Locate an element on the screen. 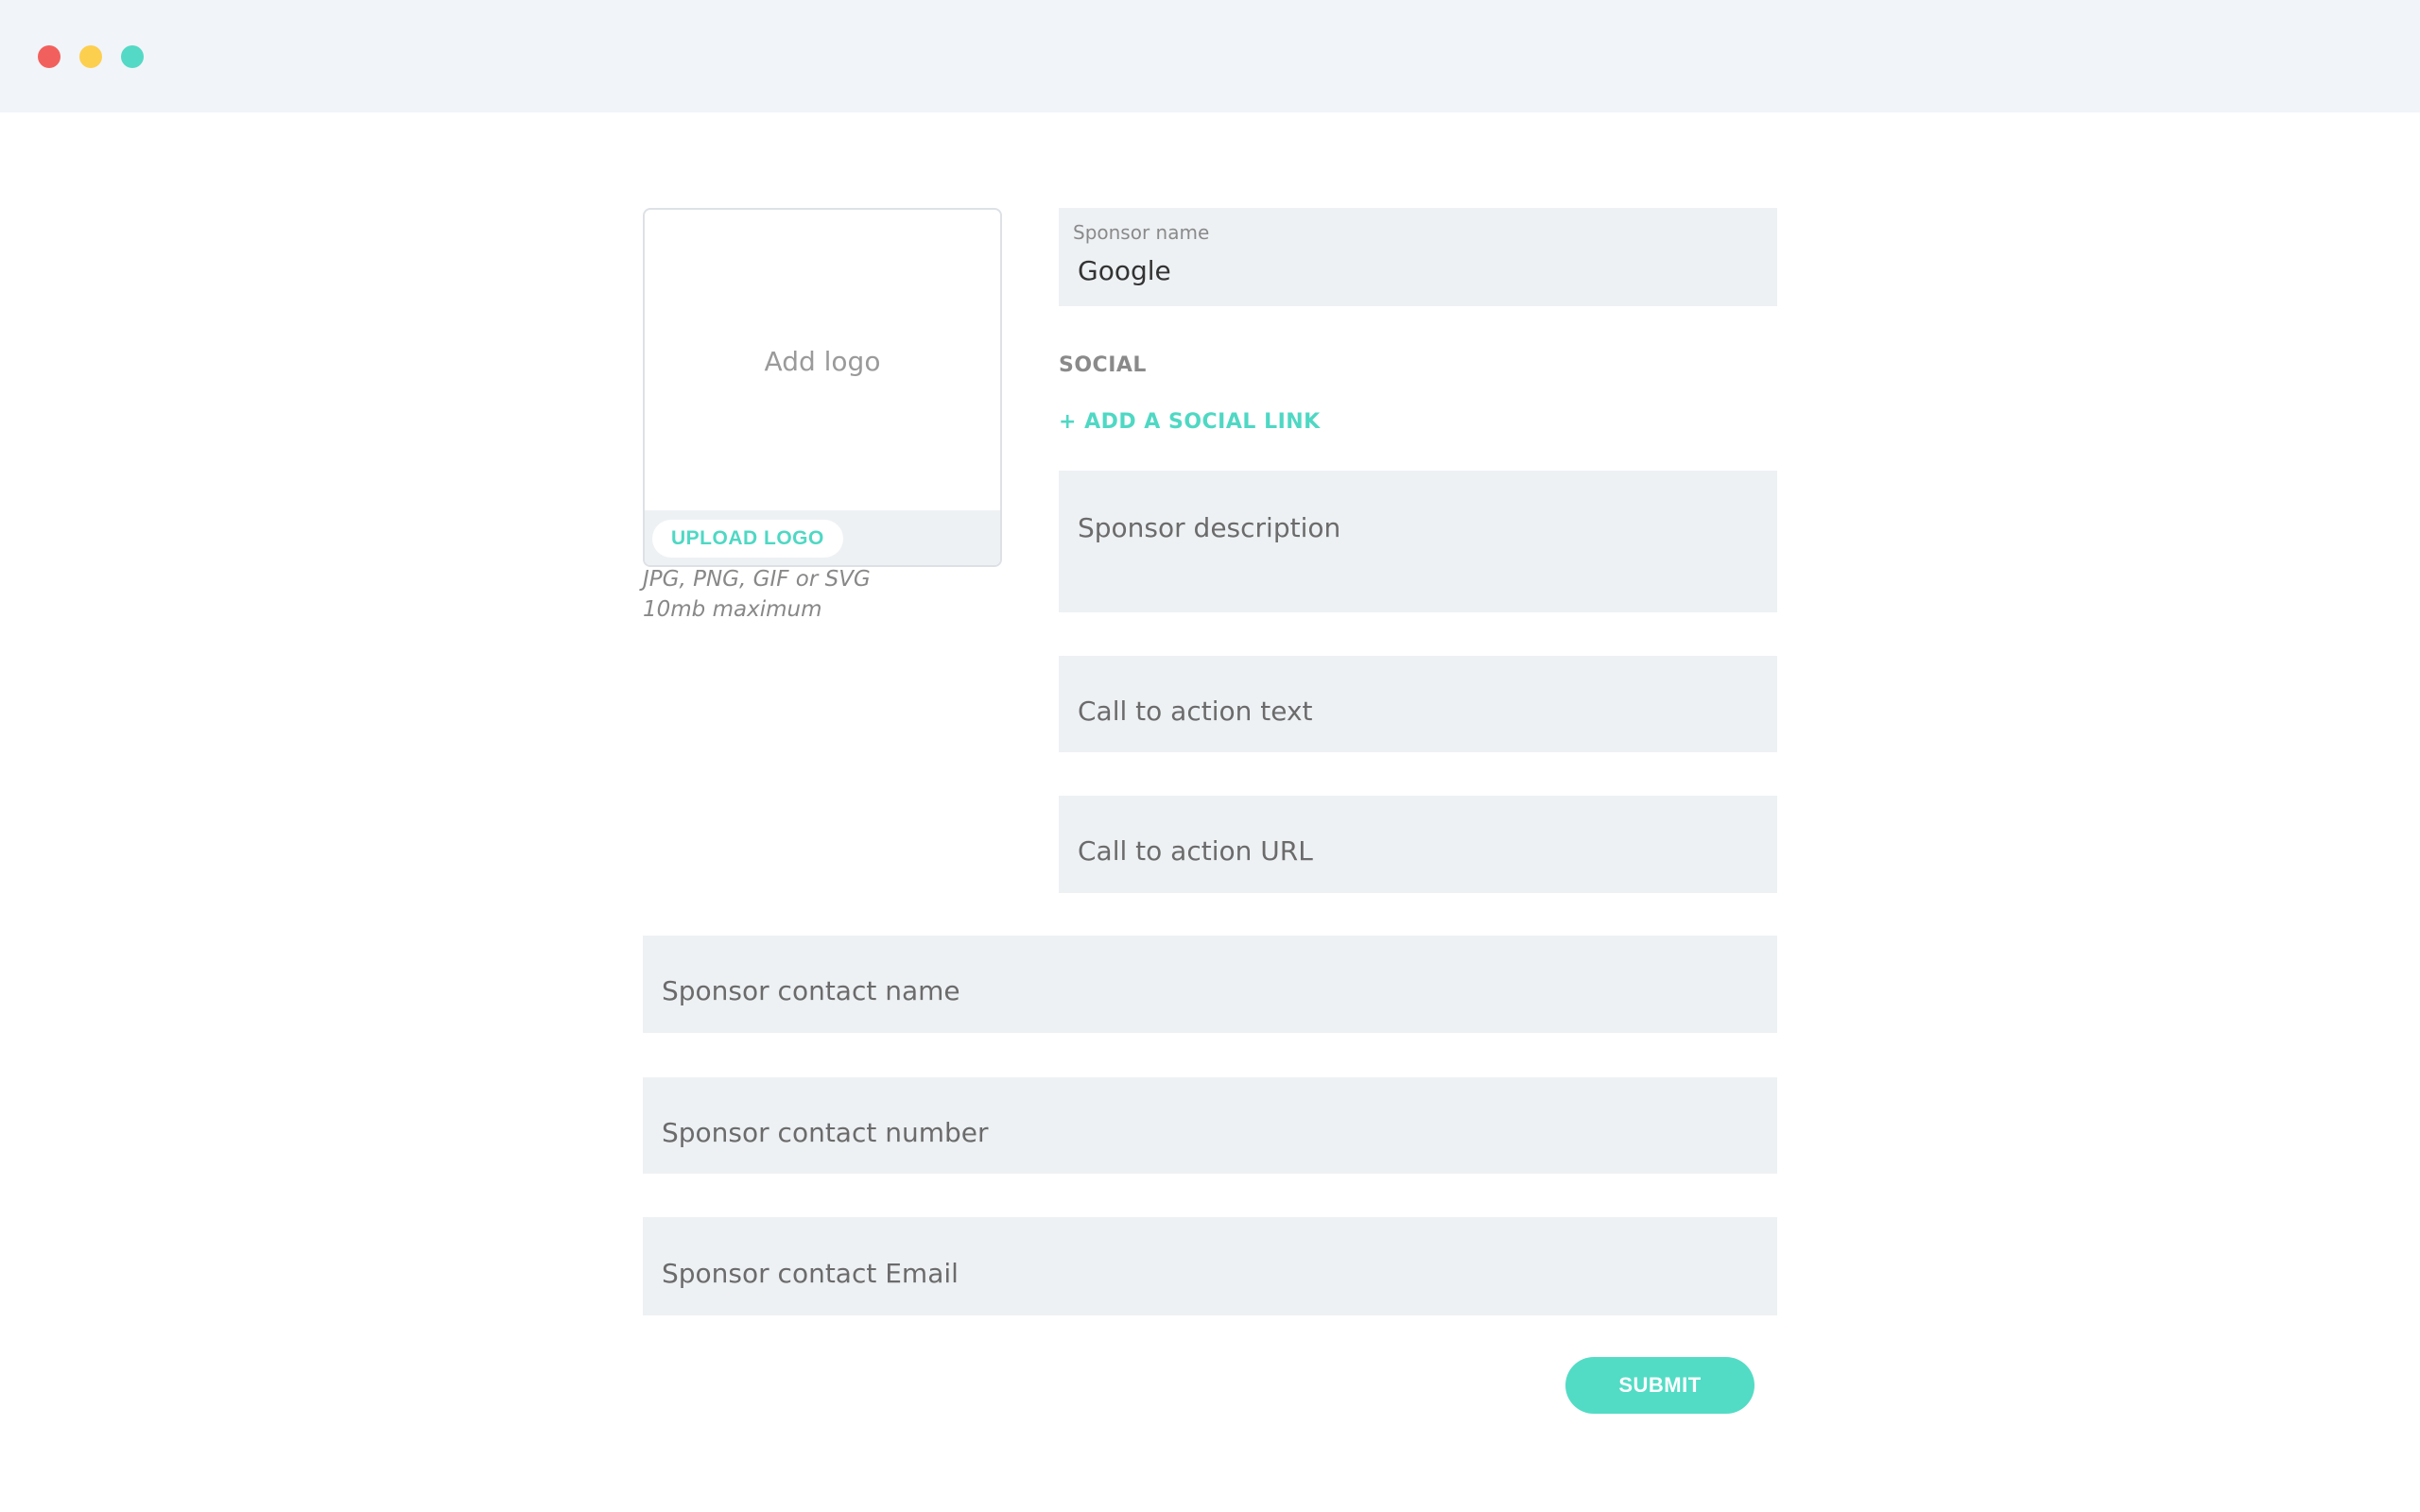 The width and height of the screenshot is (2420, 1512). logo-size-note: 10mb maximum is located at coordinates (732, 609).